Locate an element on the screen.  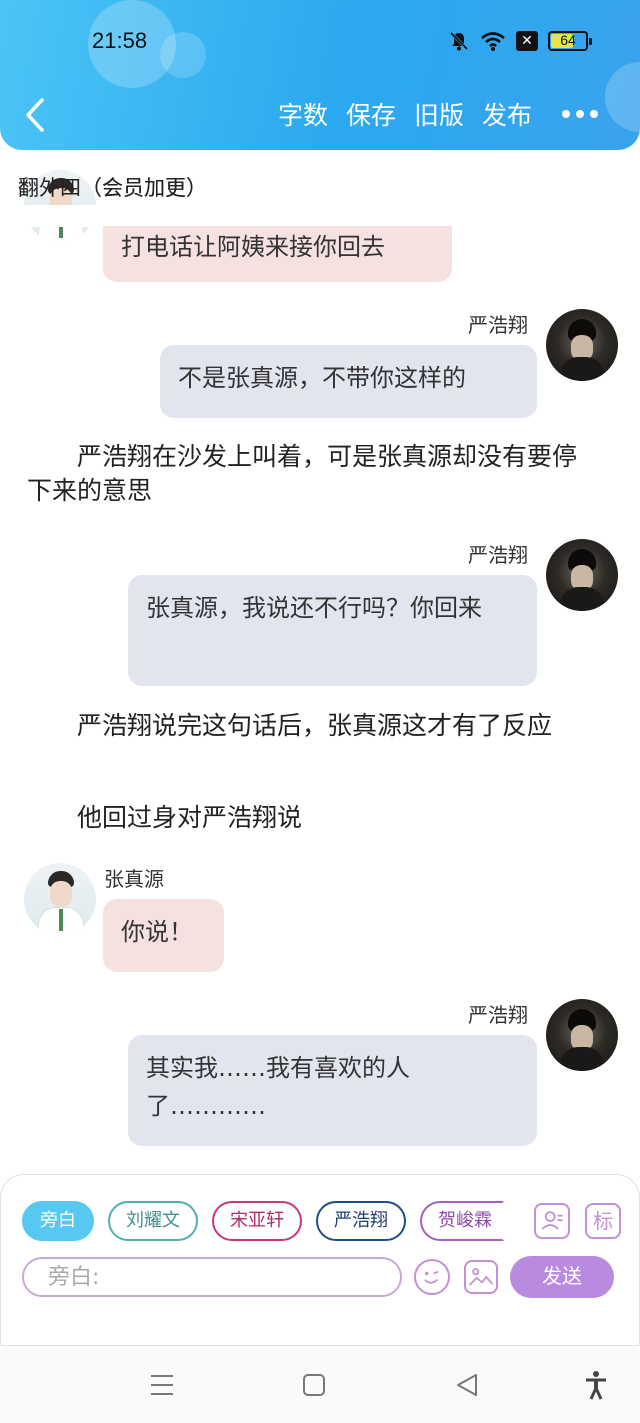
battery-icon: 64 is located at coordinates (570, 41).